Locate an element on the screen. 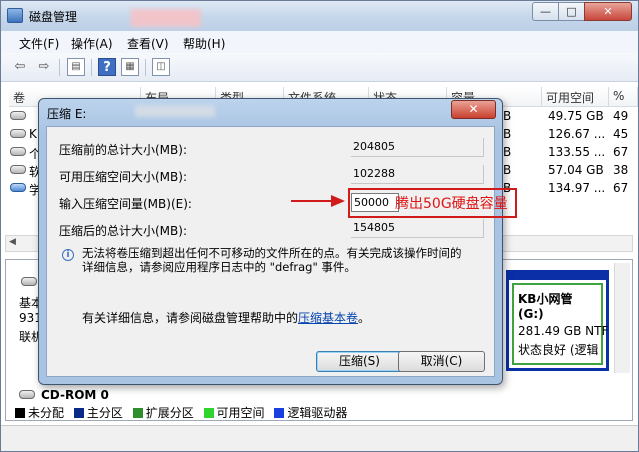 This screenshot has height=452, width=639. legend-label: 逻辑驱动器 is located at coordinates (317, 413).